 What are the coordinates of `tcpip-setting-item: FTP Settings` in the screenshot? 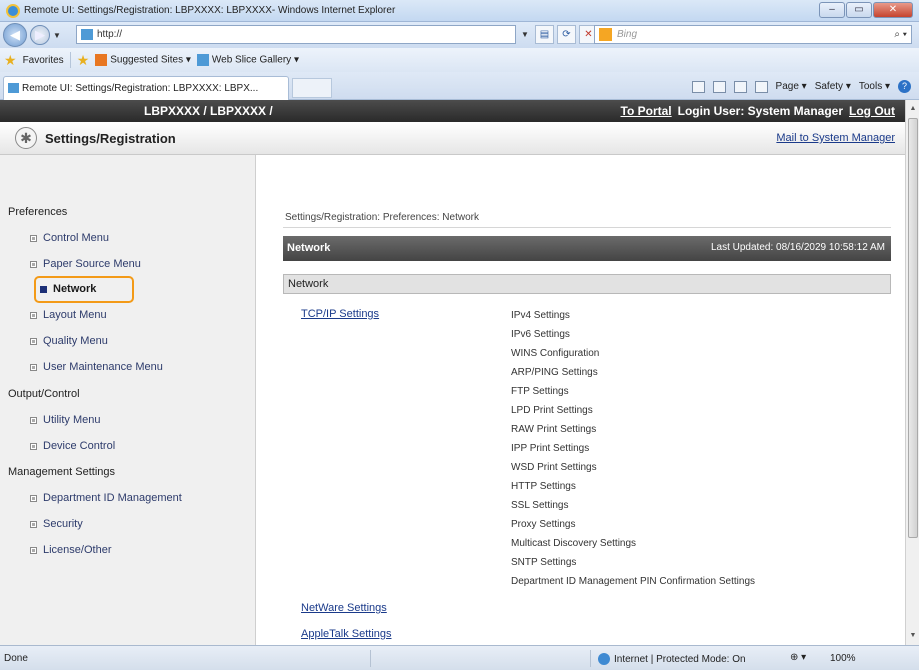 It's located at (540, 391).